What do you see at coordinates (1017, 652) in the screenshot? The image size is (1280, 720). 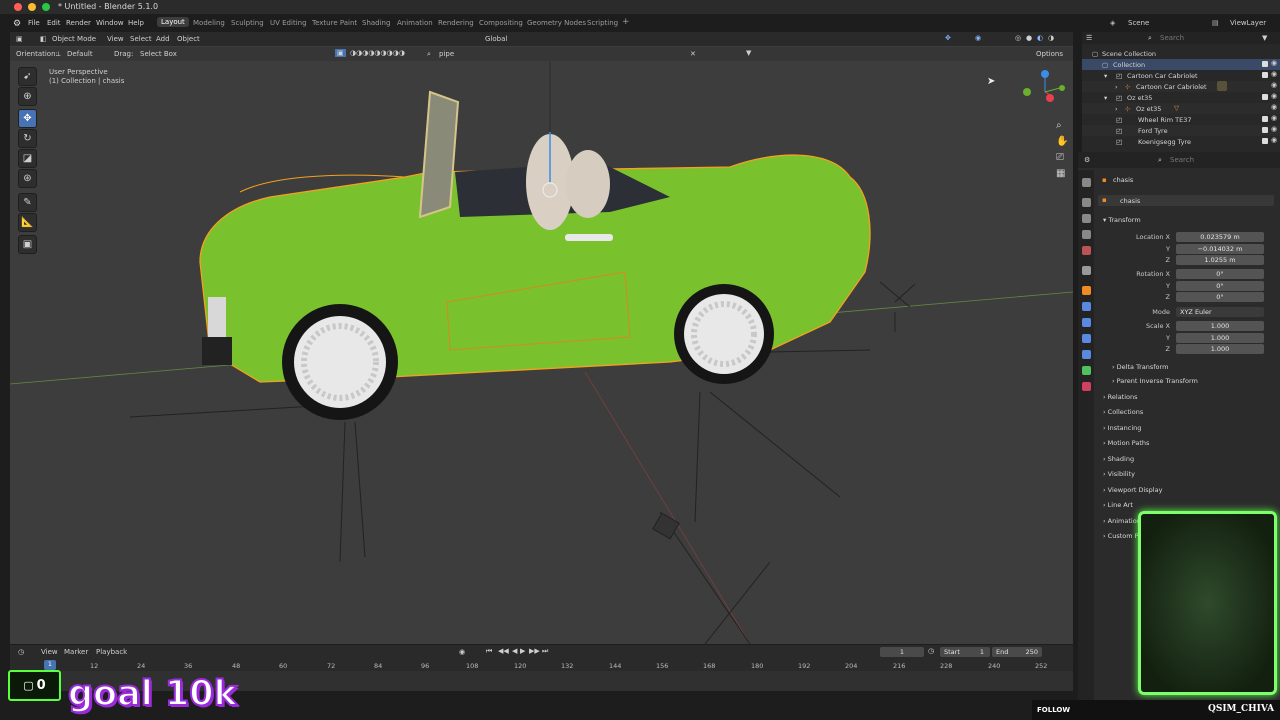 I see `end-frame-field: End 250` at bounding box center [1017, 652].